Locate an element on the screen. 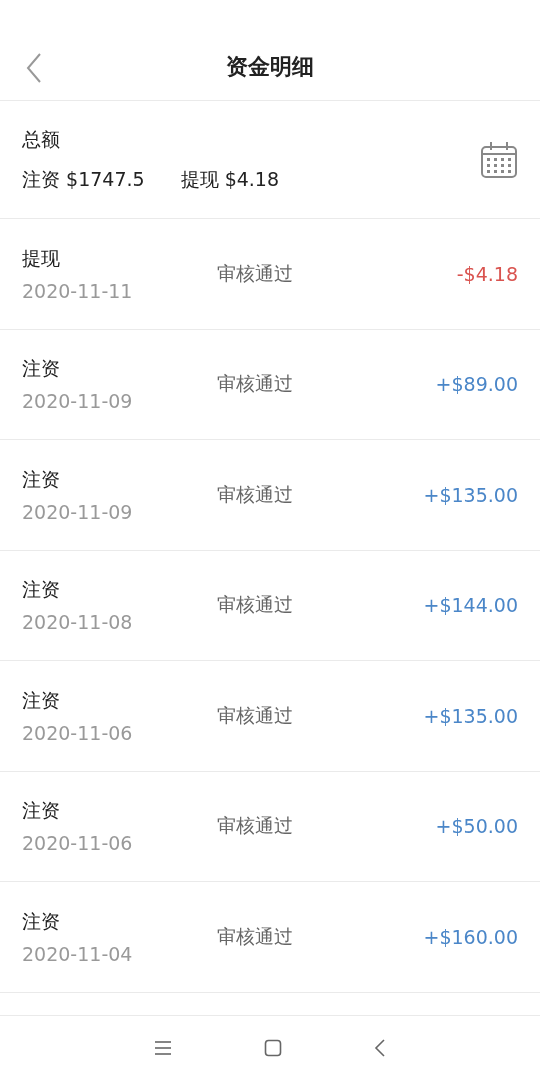 The image size is (540, 1080). calendar-icon is located at coordinates (499, 159).